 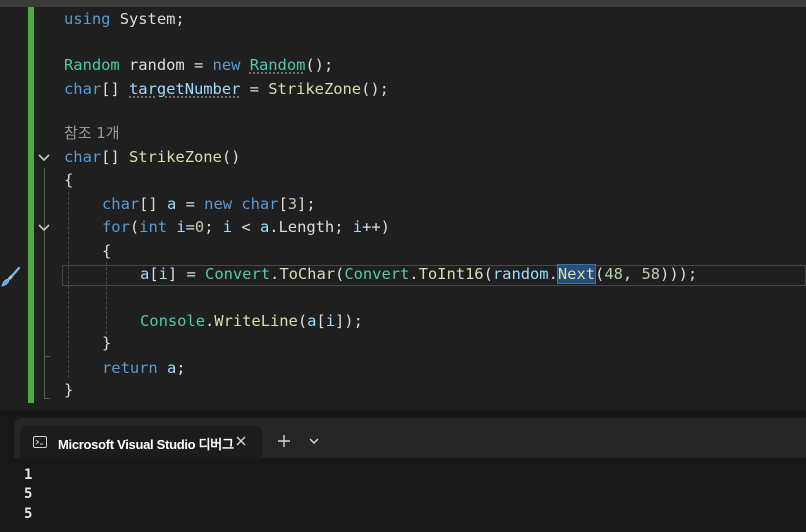 I want to click on method-name: ToInt16, so click(x=451, y=274).